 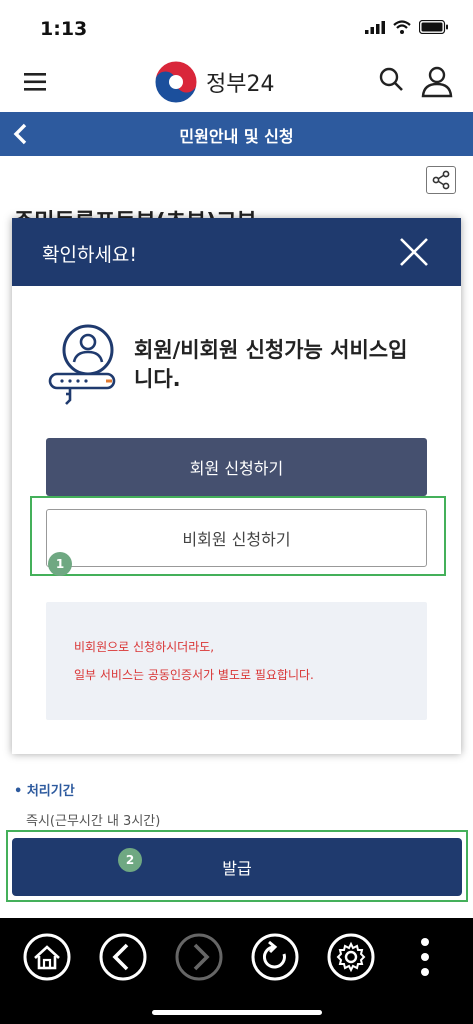 What do you see at coordinates (157, 379) in the screenshot?
I see `modal-message-line2: 니다.` at bounding box center [157, 379].